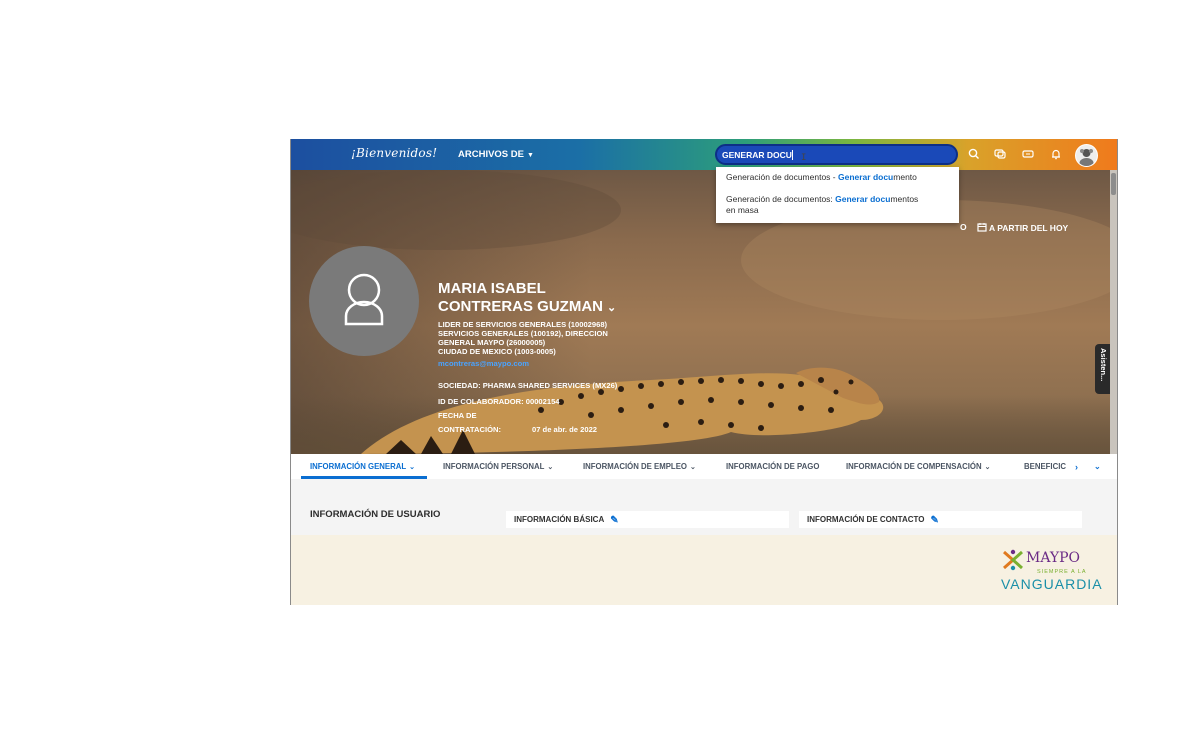  Describe the element at coordinates (520, 306) in the screenshot. I see `name-line-2: CONTRERAS GUZMAN` at that location.